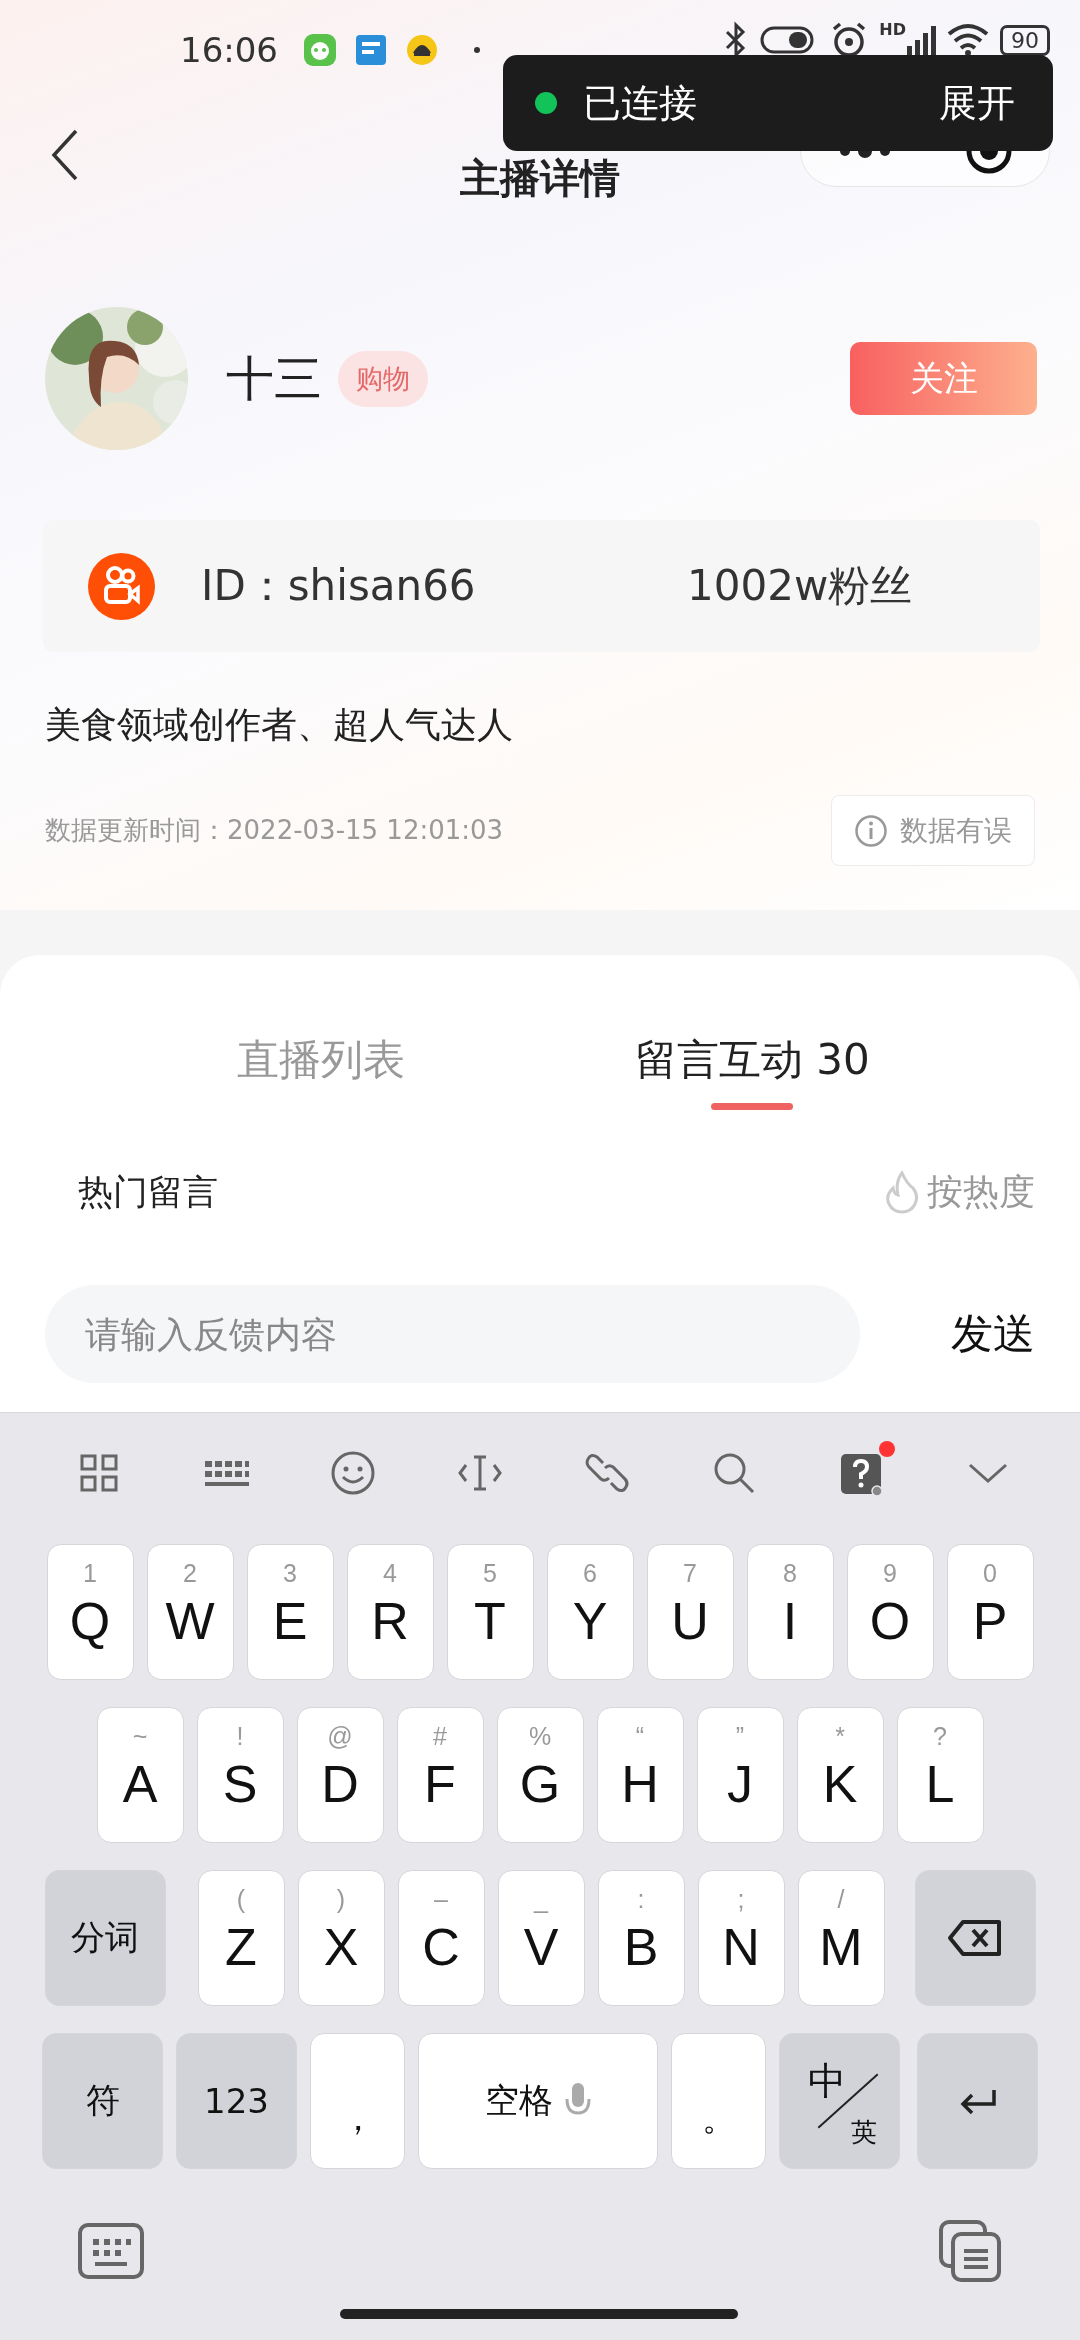 This screenshot has height=2340, width=1080. Describe the element at coordinates (65, 155) in the screenshot. I see `back-icon` at that location.